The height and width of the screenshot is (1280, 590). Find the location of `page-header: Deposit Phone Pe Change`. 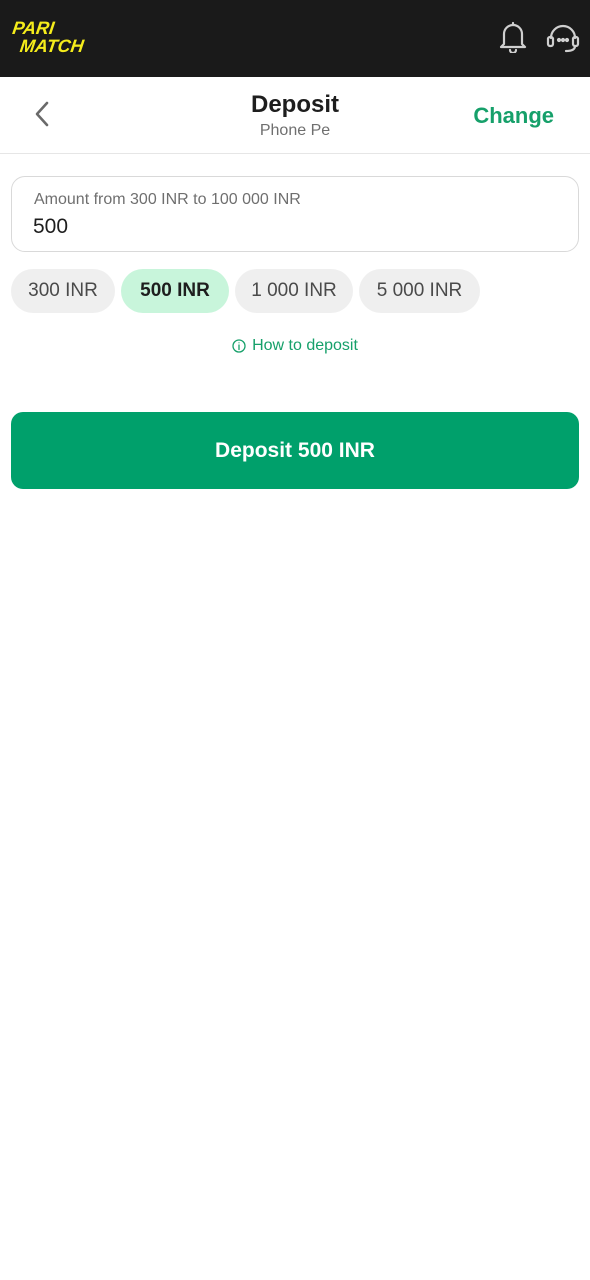

page-header: Deposit Phone Pe Change is located at coordinates (295, 115).